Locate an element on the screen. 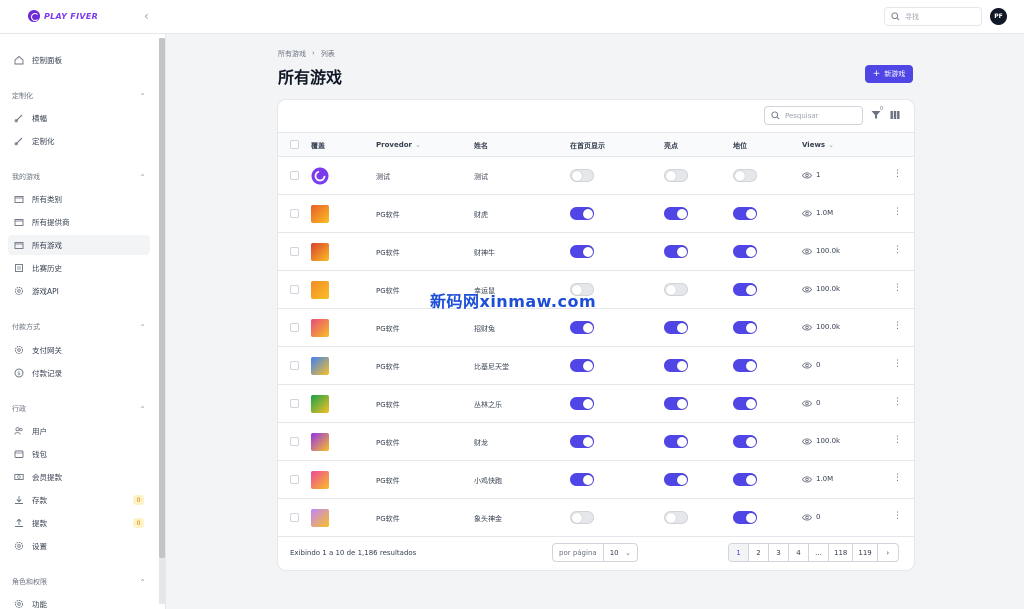 This screenshot has width=1024, height=609. column-label: 地位 is located at coordinates (740, 146).